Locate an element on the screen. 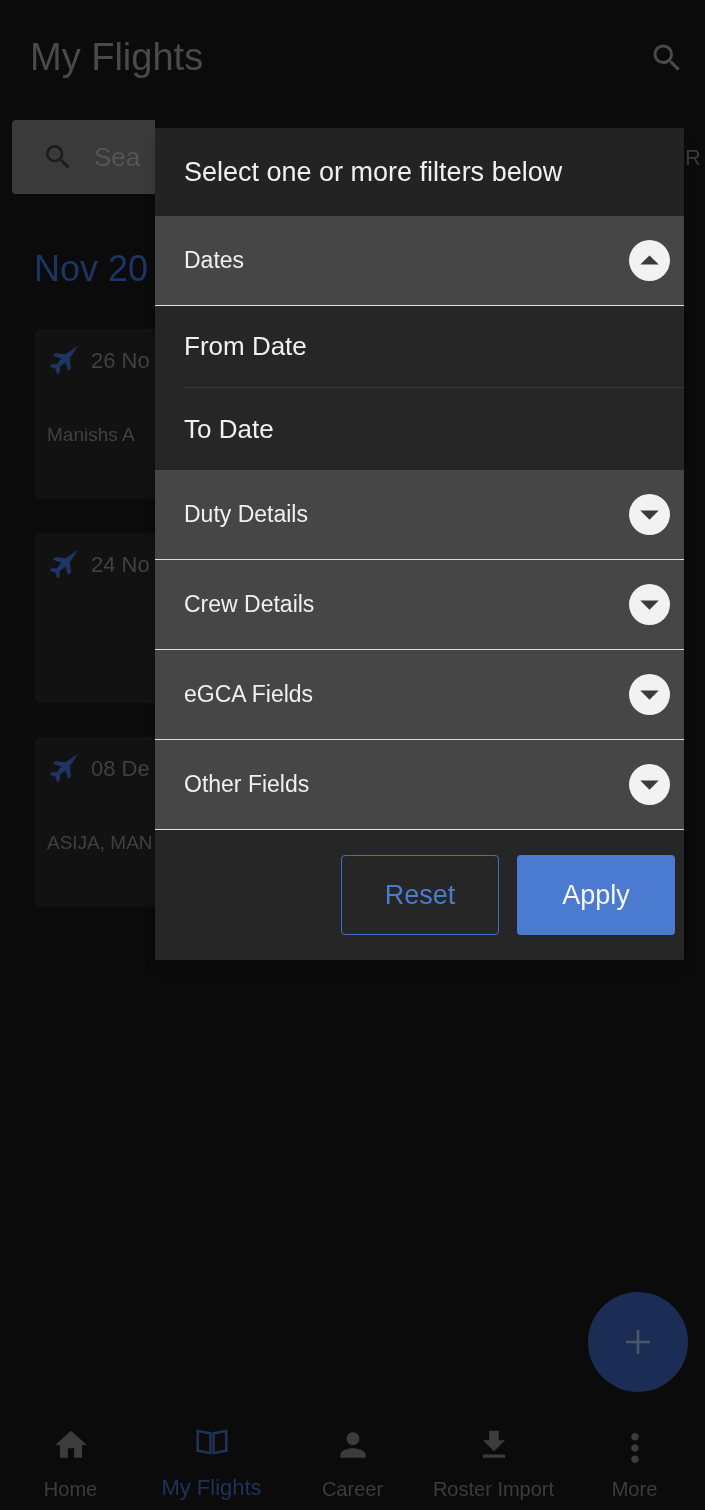 This screenshot has width=705, height=1510. filter-section-header: eGCA Fields is located at coordinates (419, 695).